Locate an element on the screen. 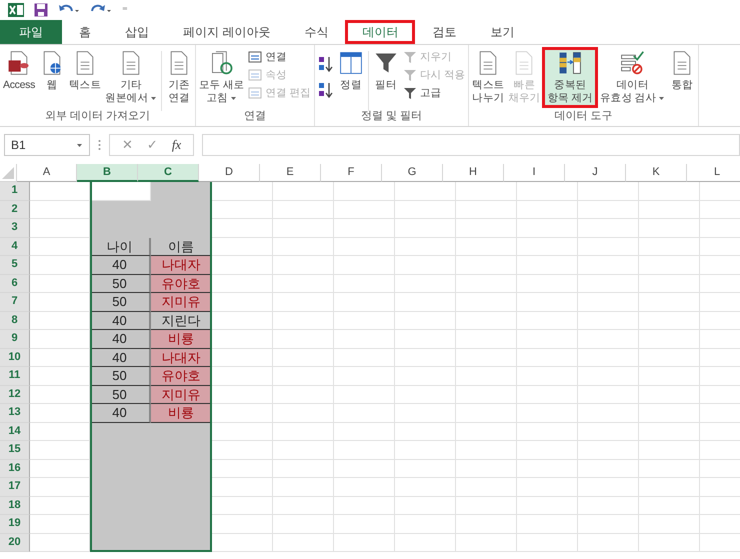 Image resolution: width=740 pixels, height=559 pixels. column-header: E is located at coordinates (290, 173).